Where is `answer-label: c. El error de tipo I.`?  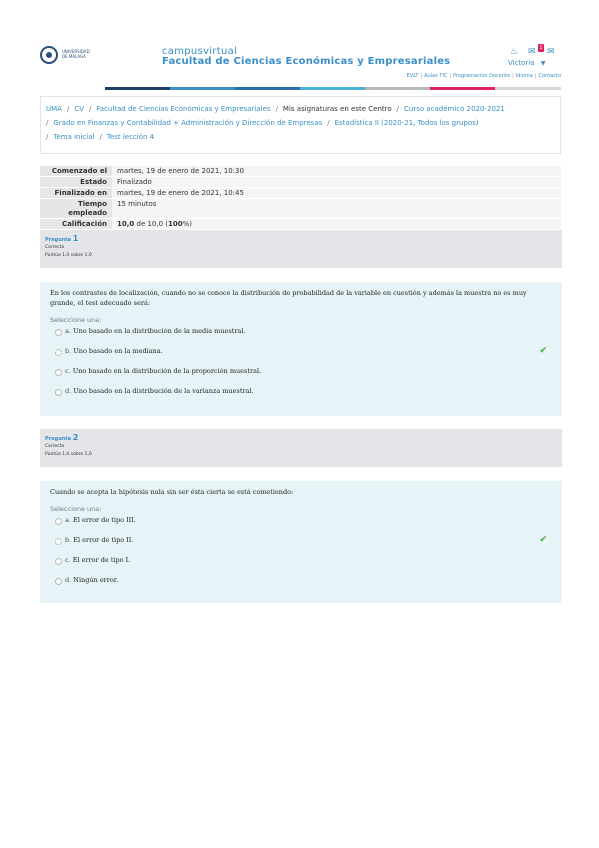
answer-label: c. El error de tipo I. is located at coordinates (97, 560).